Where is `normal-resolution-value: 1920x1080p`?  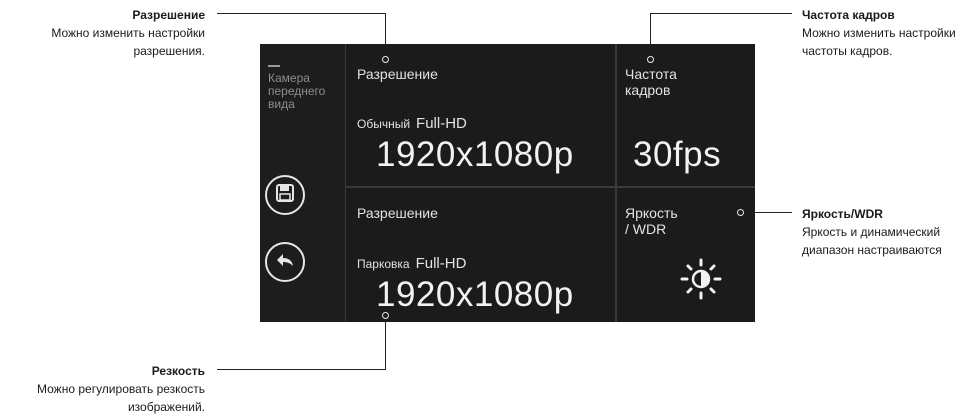
normal-resolution-value: 1920x1080p is located at coordinates (475, 154).